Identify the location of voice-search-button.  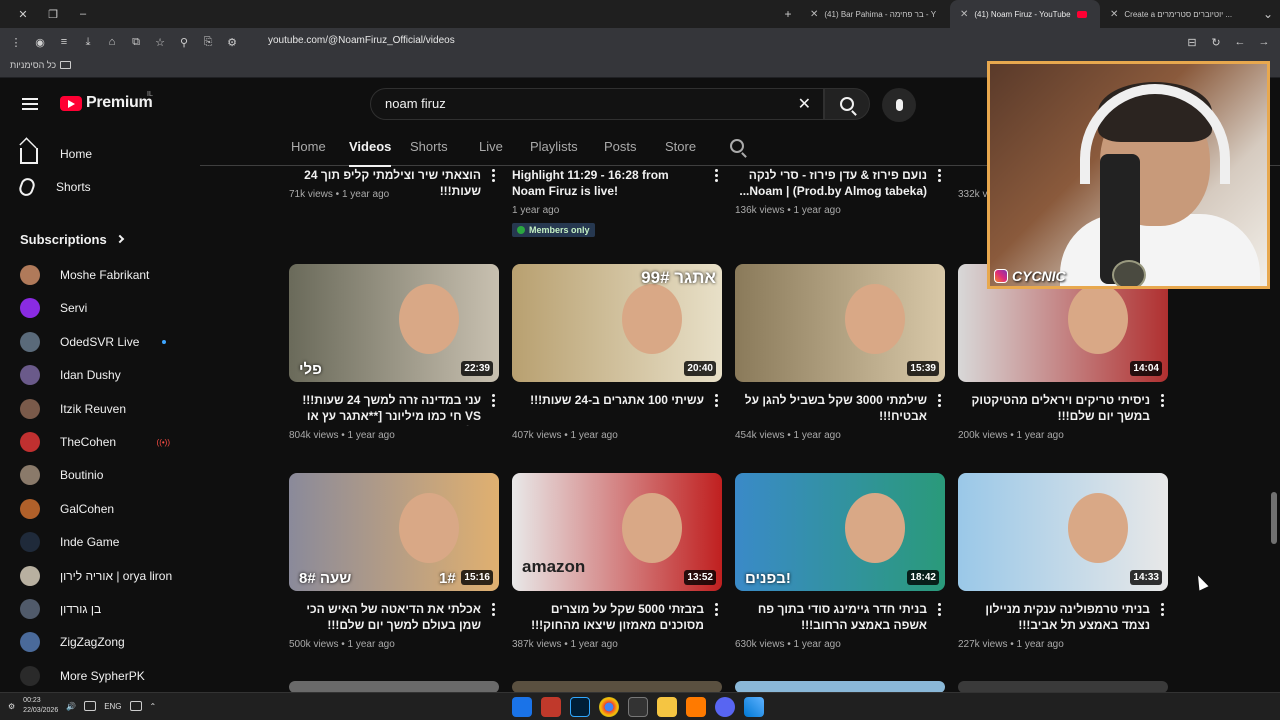
(899, 105).